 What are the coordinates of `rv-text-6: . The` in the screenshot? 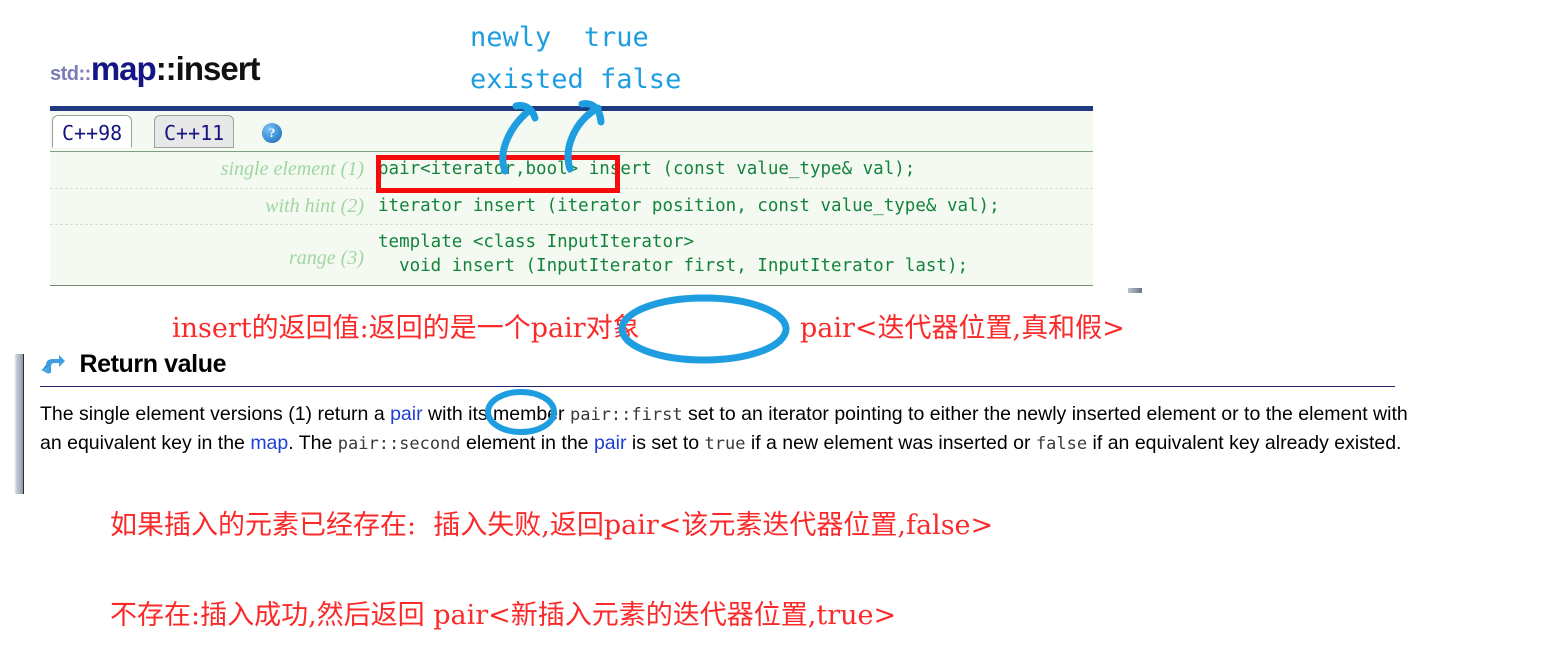 It's located at (313, 443).